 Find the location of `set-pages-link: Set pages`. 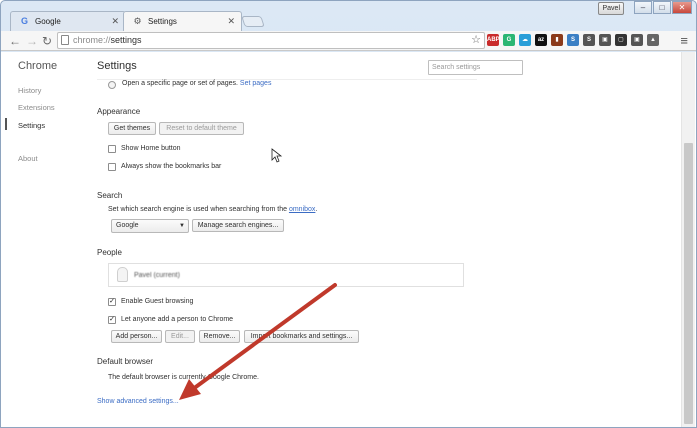

set-pages-link: Set pages is located at coordinates (256, 83).